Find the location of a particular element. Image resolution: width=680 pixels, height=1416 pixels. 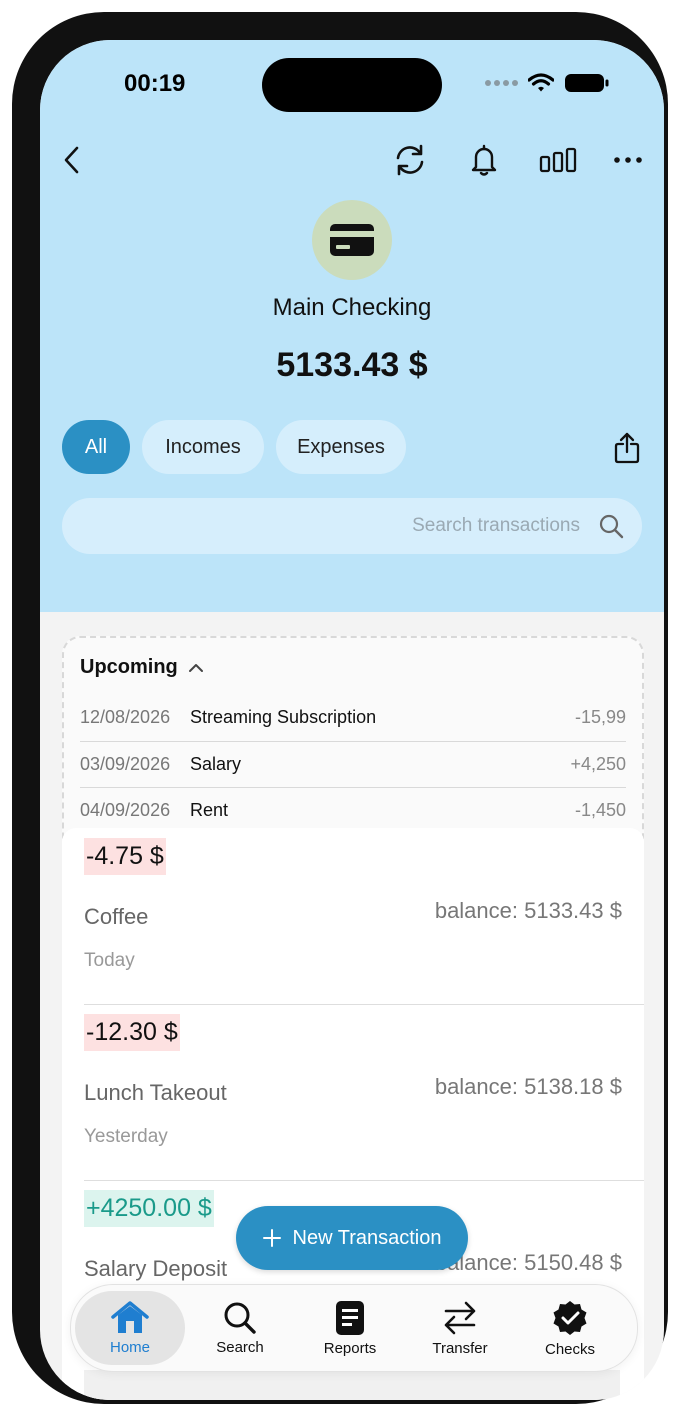

home-icon is located at coordinates (130, 1316).